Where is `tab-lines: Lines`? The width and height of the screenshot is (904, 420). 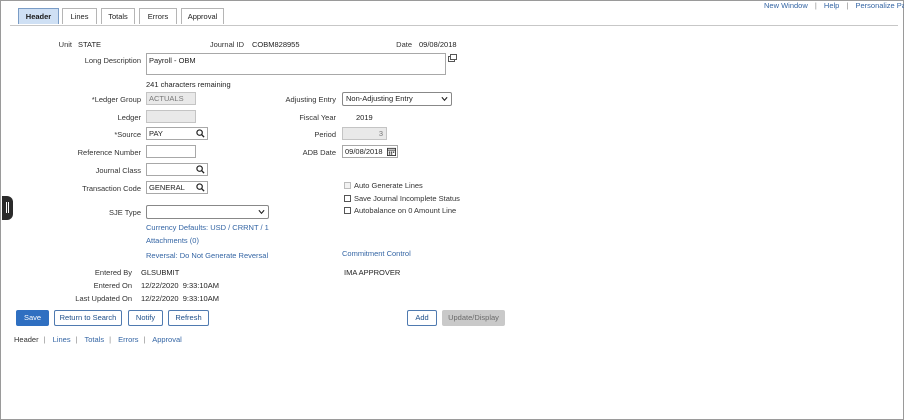 tab-lines: Lines is located at coordinates (79, 16).